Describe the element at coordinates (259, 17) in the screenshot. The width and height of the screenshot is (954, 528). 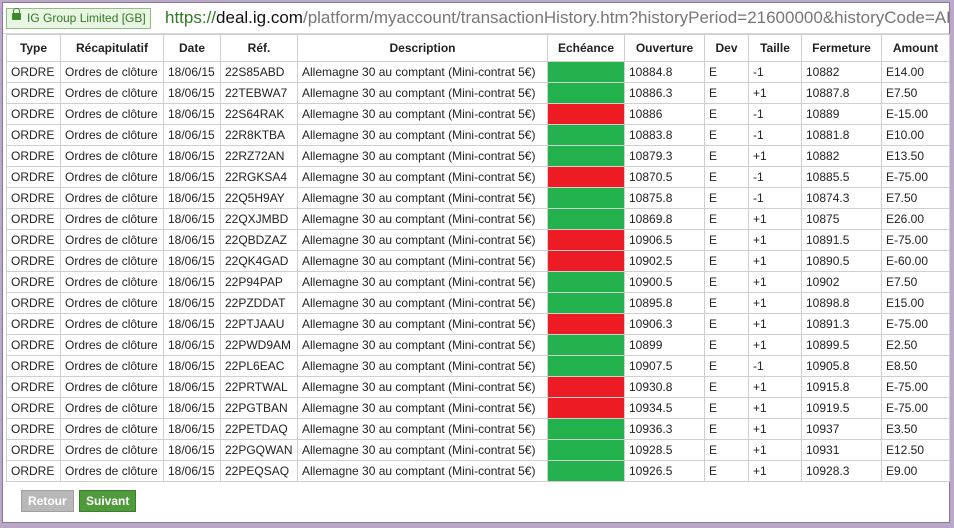
I see `url-host: deal.ig.com` at that location.